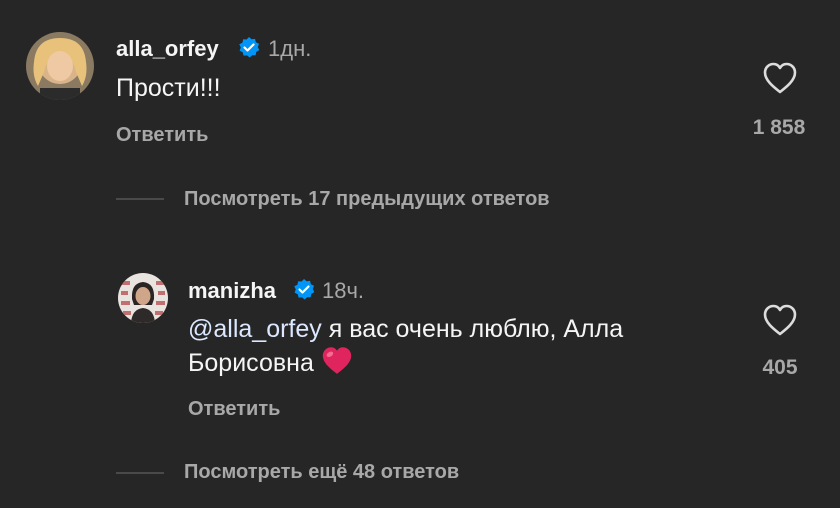 This screenshot has width=840, height=508. I want to click on comment-username: alla_orfey, so click(167, 49).